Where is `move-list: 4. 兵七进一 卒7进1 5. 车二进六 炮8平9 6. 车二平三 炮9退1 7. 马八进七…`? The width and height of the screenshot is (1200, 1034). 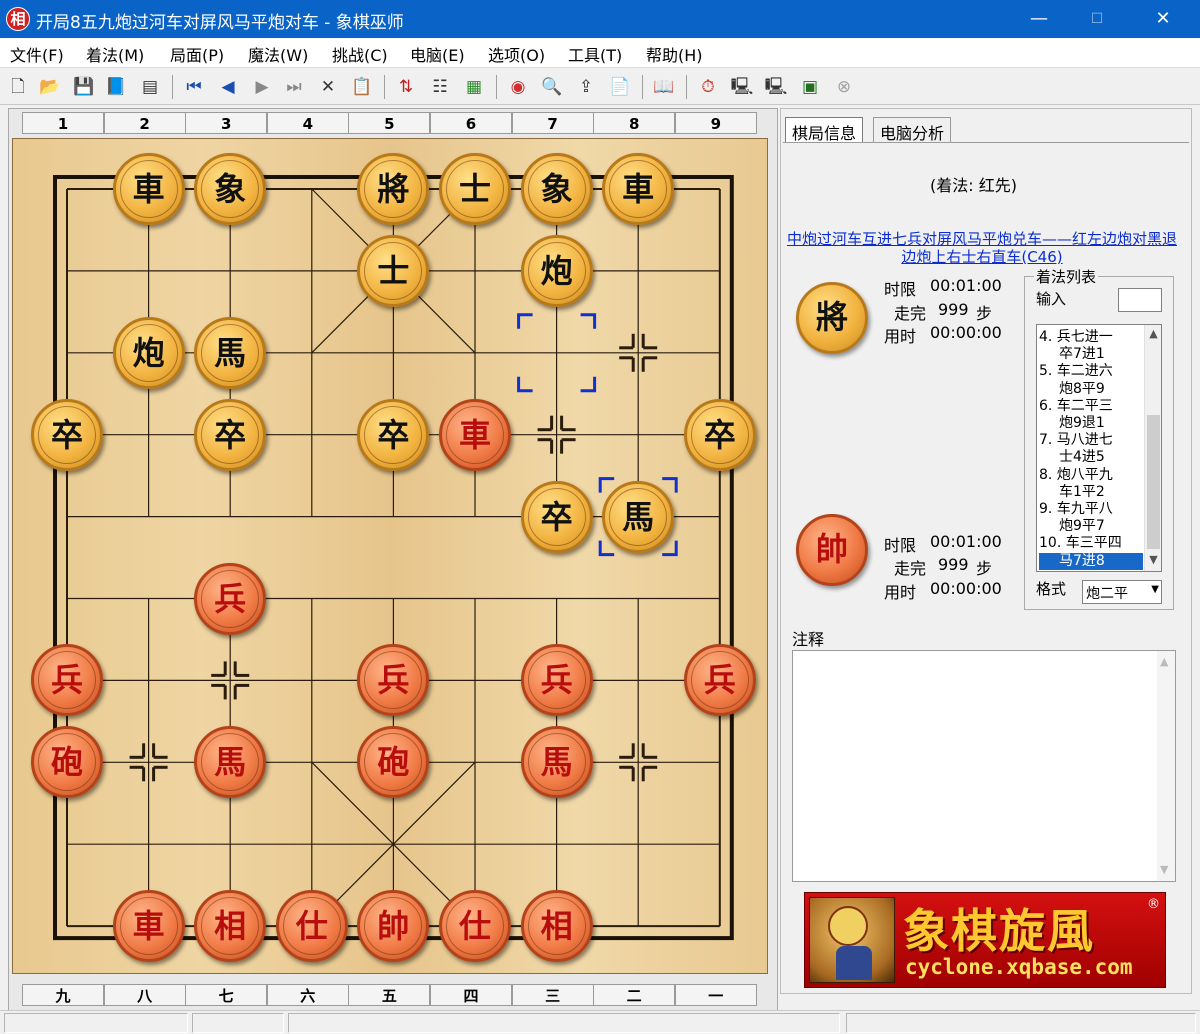
move-list: 4. 兵七进一 卒7进1 5. 车二进六 炮8平9 6. 车二平三 炮9退1 7. 马八进七… is located at coordinates (1099, 448).